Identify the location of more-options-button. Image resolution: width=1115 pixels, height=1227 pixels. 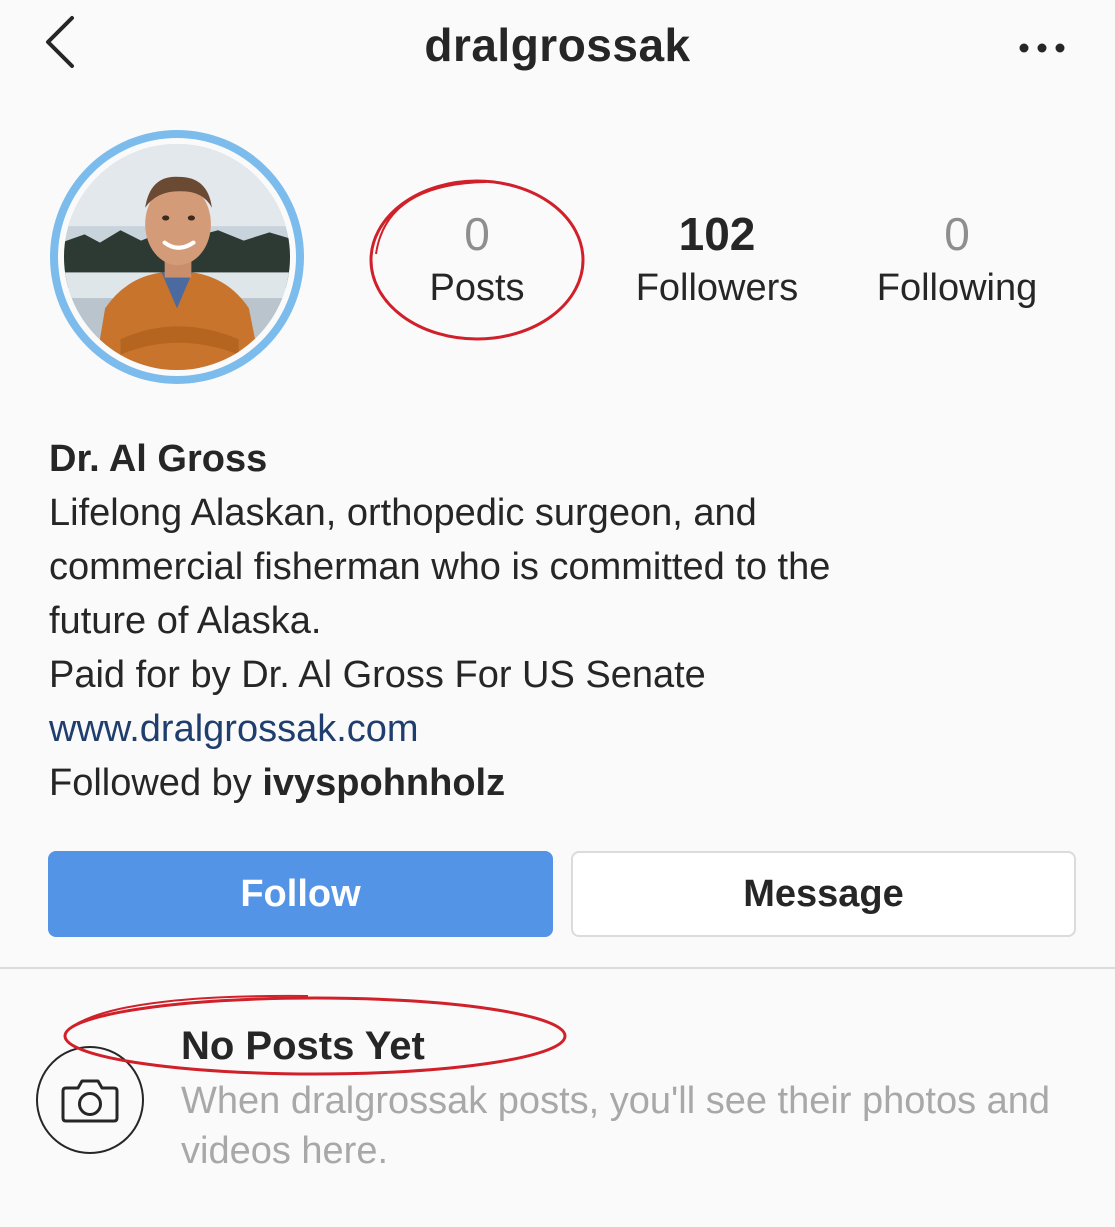
(1042, 48).